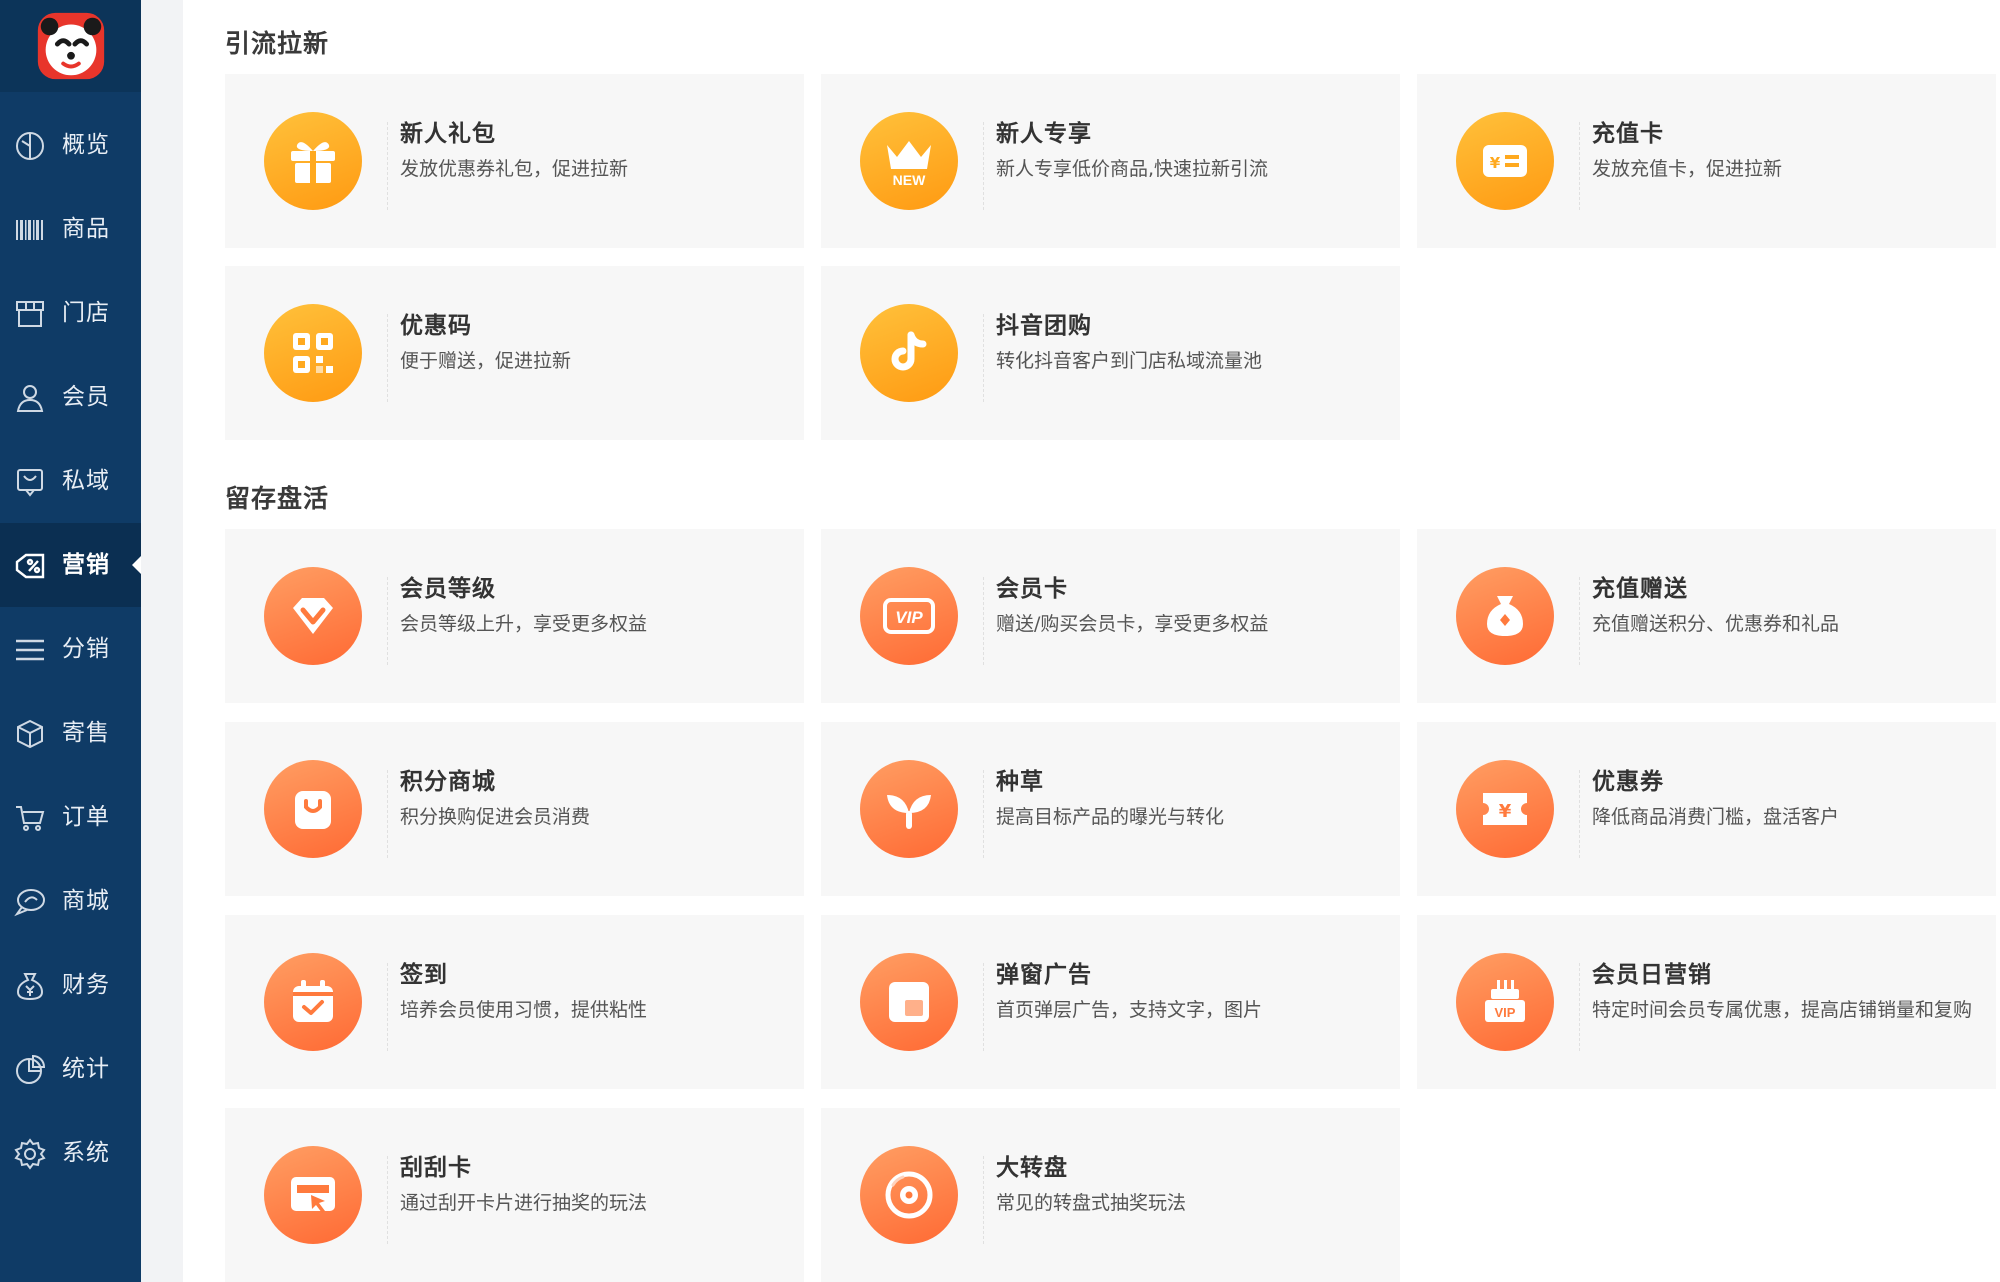 The image size is (2000, 1282). I want to click on card-lucky-wheel: 大转盘 常见的转盘式抽奖玩法, so click(1110, 1195).